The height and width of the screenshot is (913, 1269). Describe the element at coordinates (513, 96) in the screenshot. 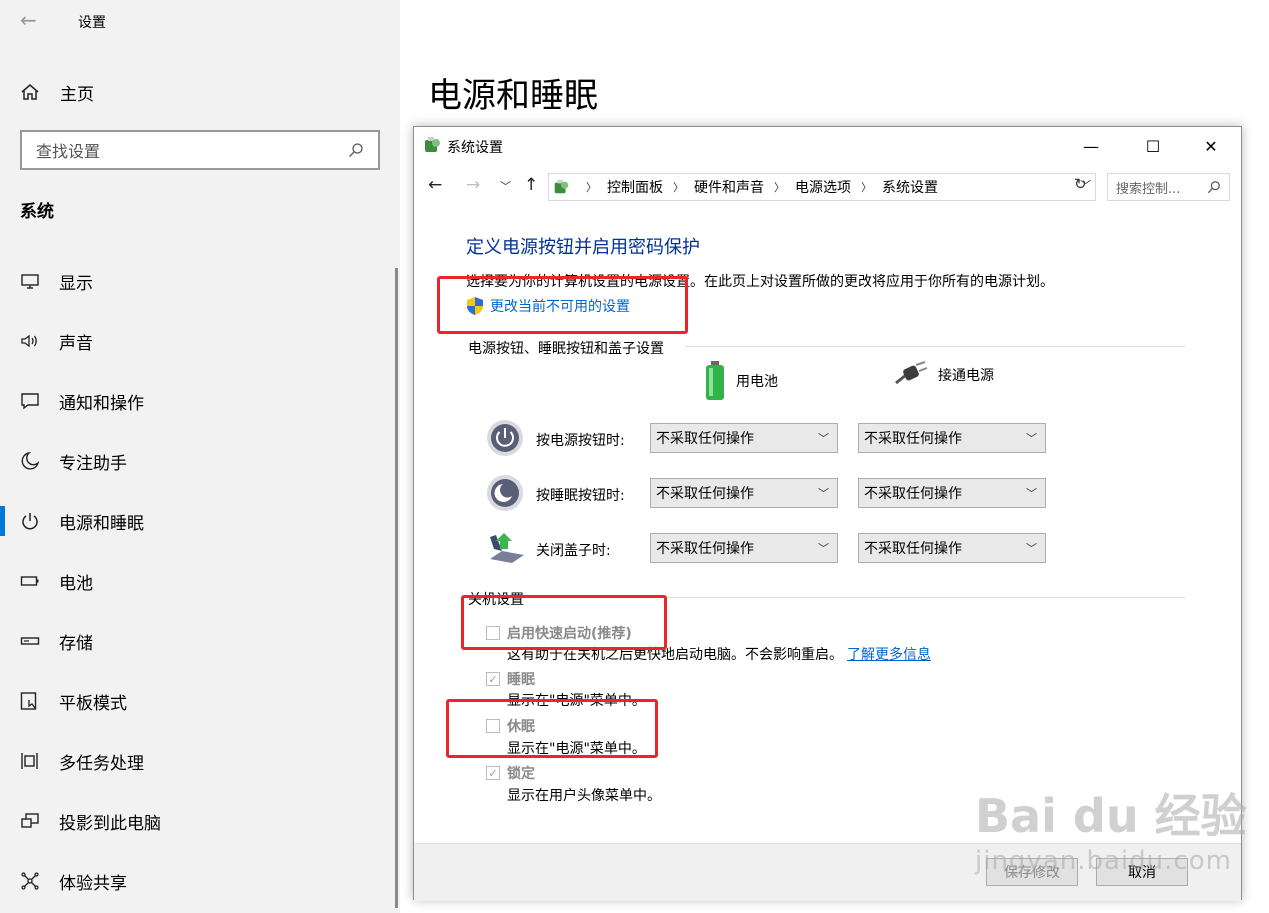

I see `page-title: 电源和睡眠` at that location.